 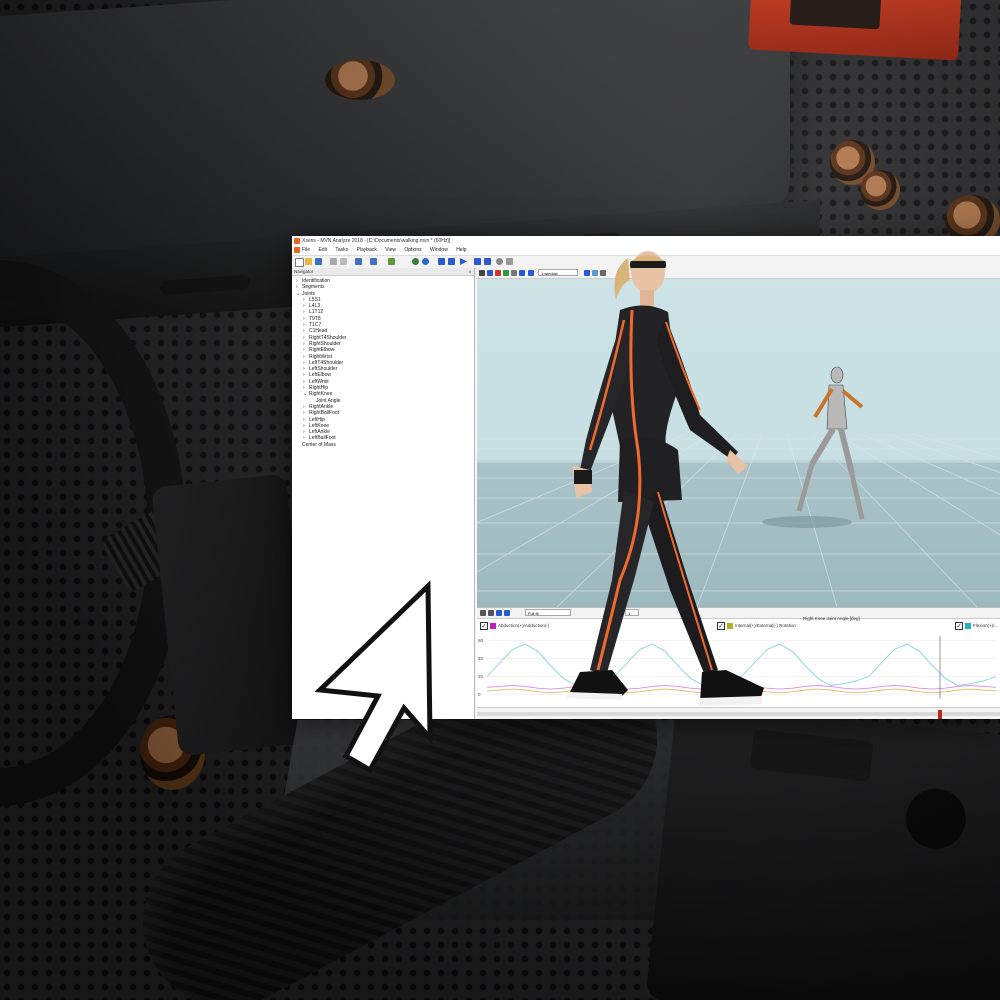 I want to click on step-back-icon, so click(x=451, y=261).